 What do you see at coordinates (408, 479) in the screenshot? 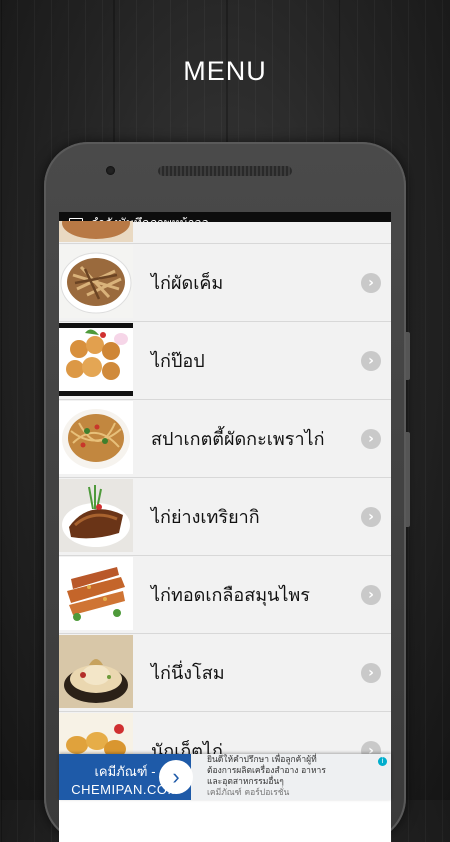
I see `power-button` at bounding box center [408, 479].